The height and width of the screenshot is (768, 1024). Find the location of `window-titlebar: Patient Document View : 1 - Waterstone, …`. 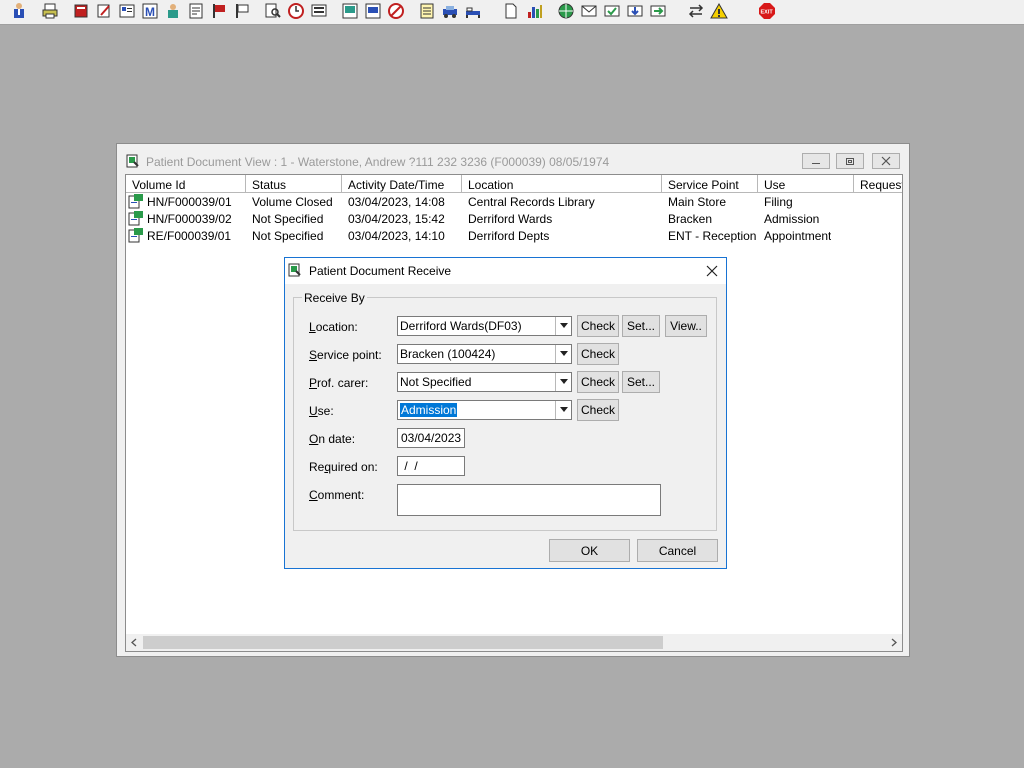

window-titlebar: Patient Document View : 1 - Waterstone, … is located at coordinates (513, 159).